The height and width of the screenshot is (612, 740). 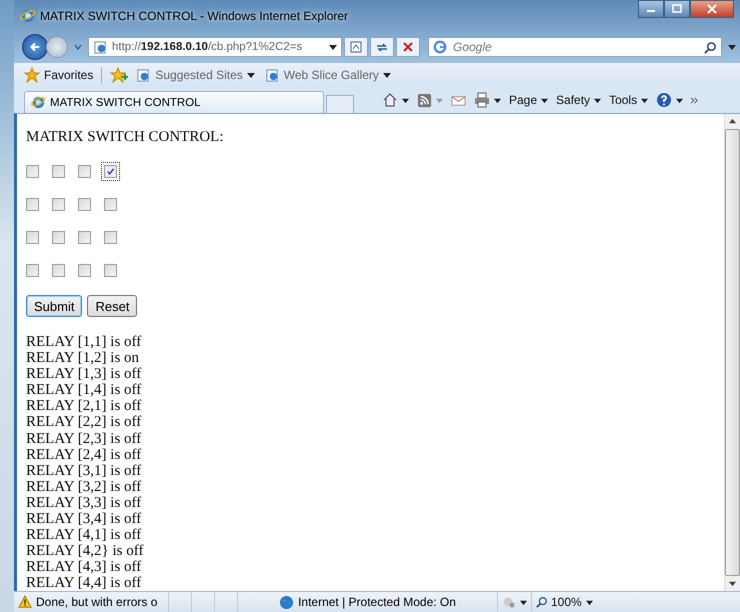 I want to click on home-icon, so click(x=390, y=100).